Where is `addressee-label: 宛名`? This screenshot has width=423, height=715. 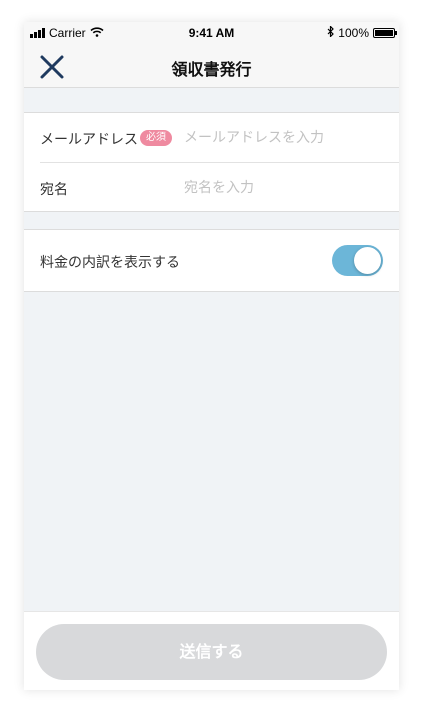 addressee-label: 宛名 is located at coordinates (54, 190).